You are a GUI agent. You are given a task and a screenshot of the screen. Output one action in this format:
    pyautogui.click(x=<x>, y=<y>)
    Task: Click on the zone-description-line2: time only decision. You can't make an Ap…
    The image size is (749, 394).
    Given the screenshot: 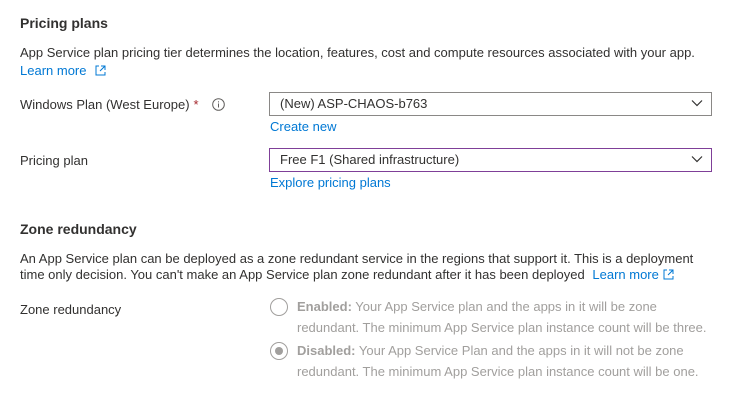 What is the action you would take?
    pyautogui.click(x=380, y=274)
    